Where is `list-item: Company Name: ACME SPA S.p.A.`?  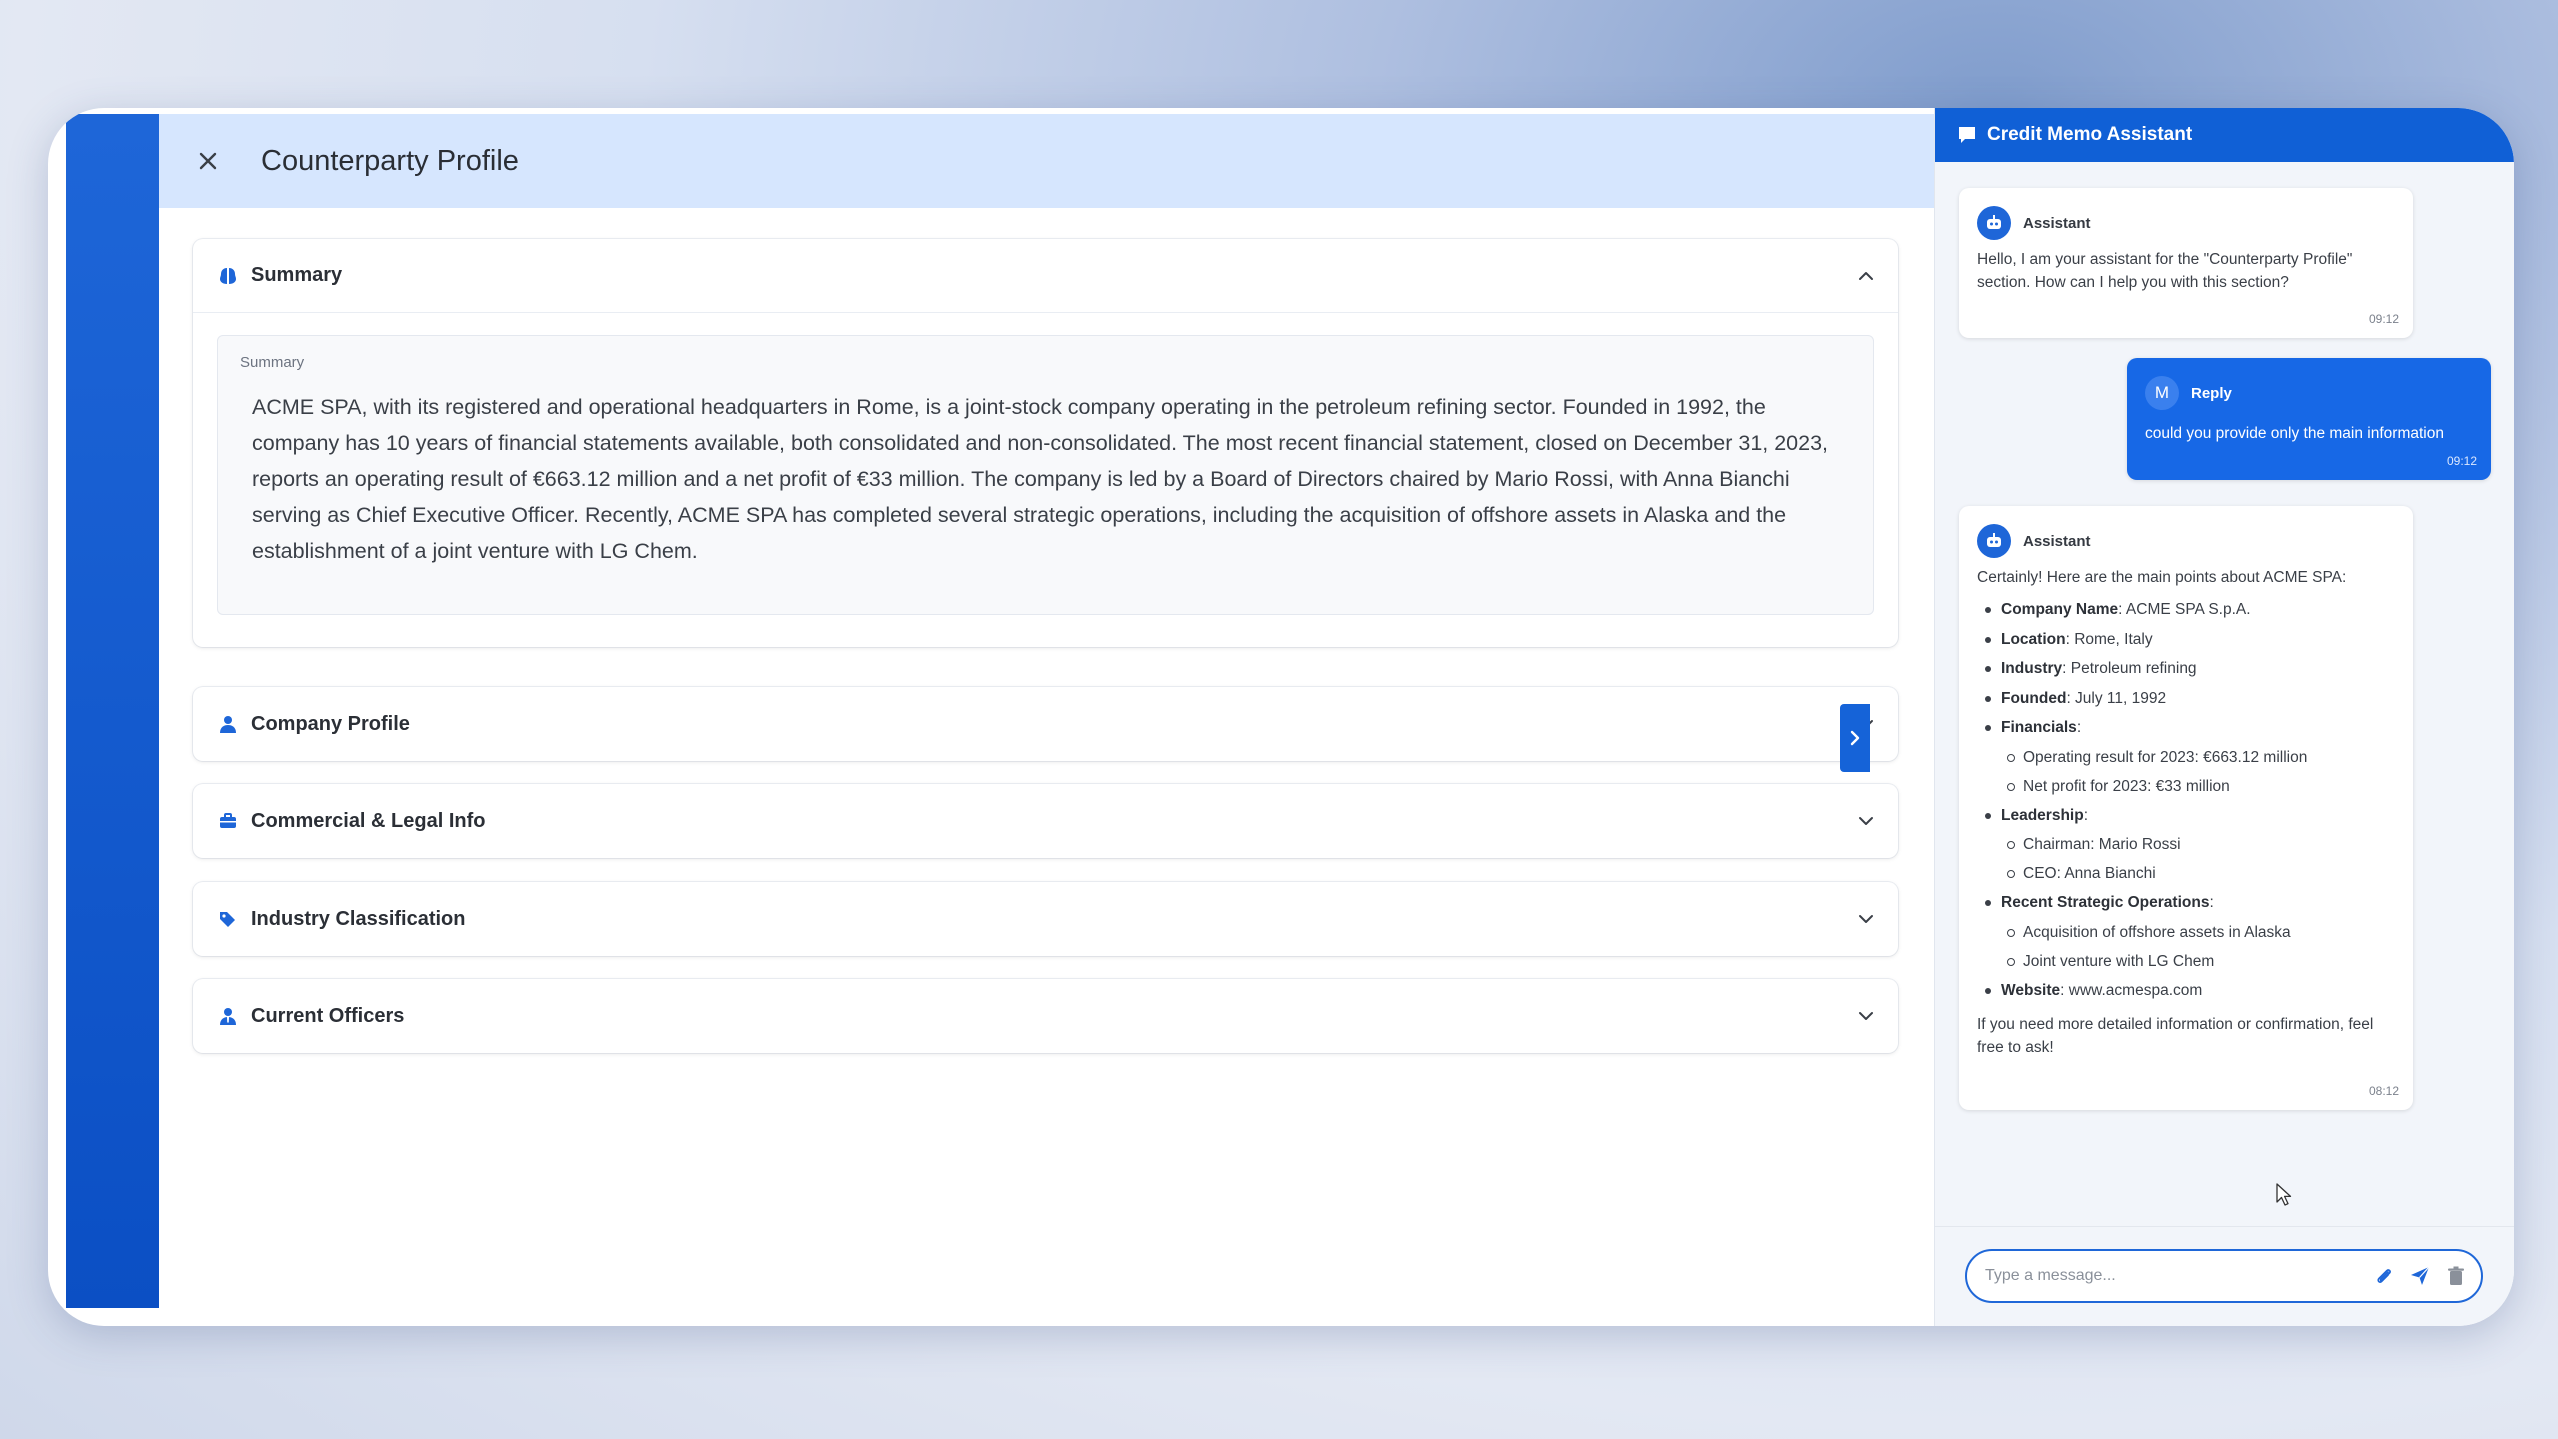 list-item: Company Name: ACME SPA S.p.A. is located at coordinates (2186, 610).